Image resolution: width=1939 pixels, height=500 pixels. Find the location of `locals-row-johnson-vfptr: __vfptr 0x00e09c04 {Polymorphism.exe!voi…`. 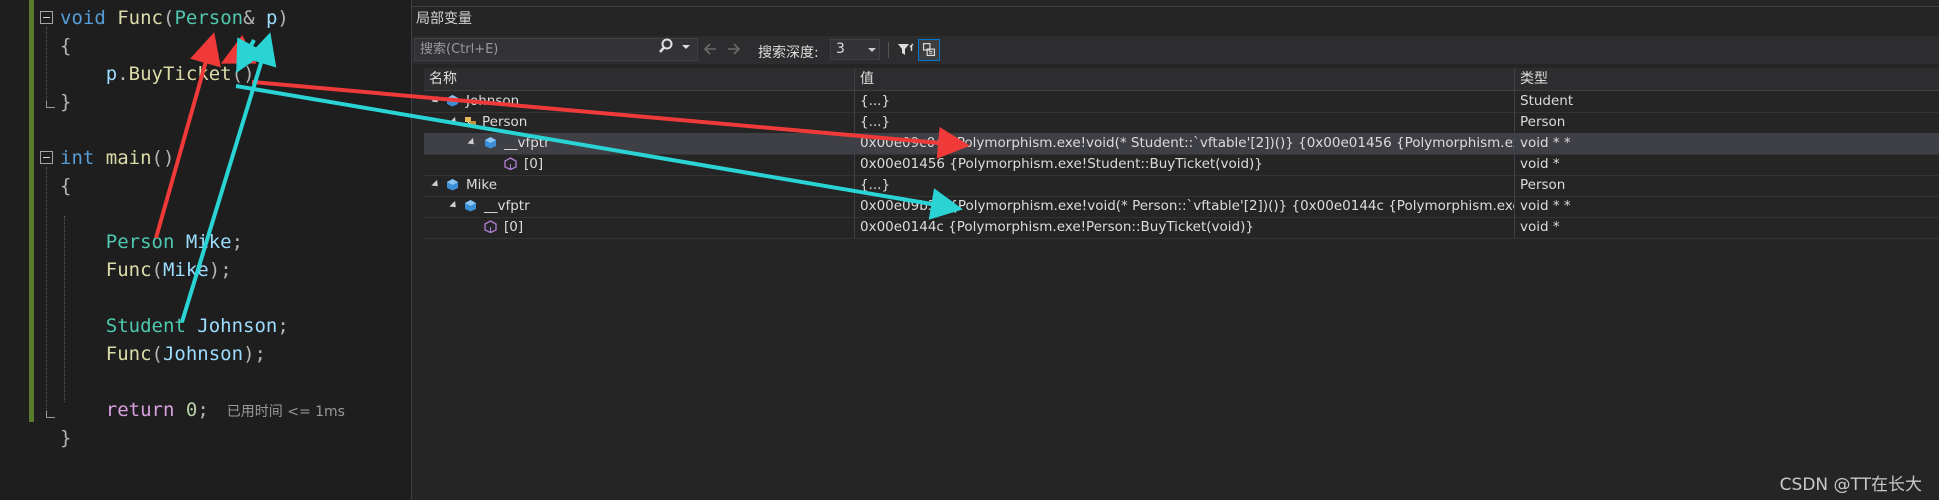

locals-row-johnson-vfptr: __vfptr 0x00e09c04 {Polymorphism.exe!voi… is located at coordinates (1181, 144).